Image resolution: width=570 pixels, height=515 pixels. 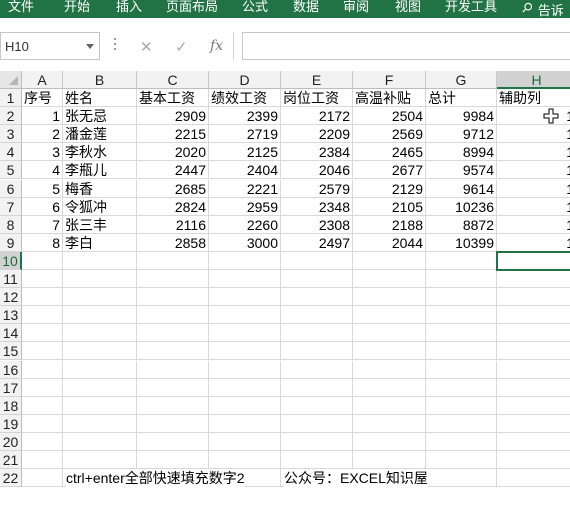 What do you see at coordinates (461, 152) in the screenshot?
I see `cell-g4: 8994` at bounding box center [461, 152].